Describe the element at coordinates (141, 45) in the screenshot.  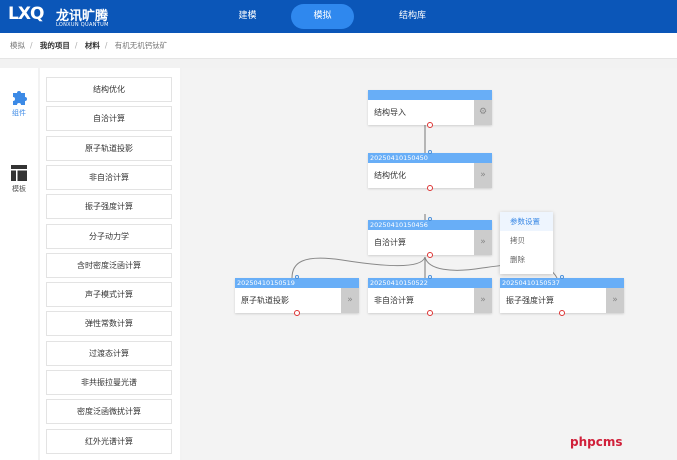
I see `breadcrumb-item: 有机无机钙钛矿` at that location.